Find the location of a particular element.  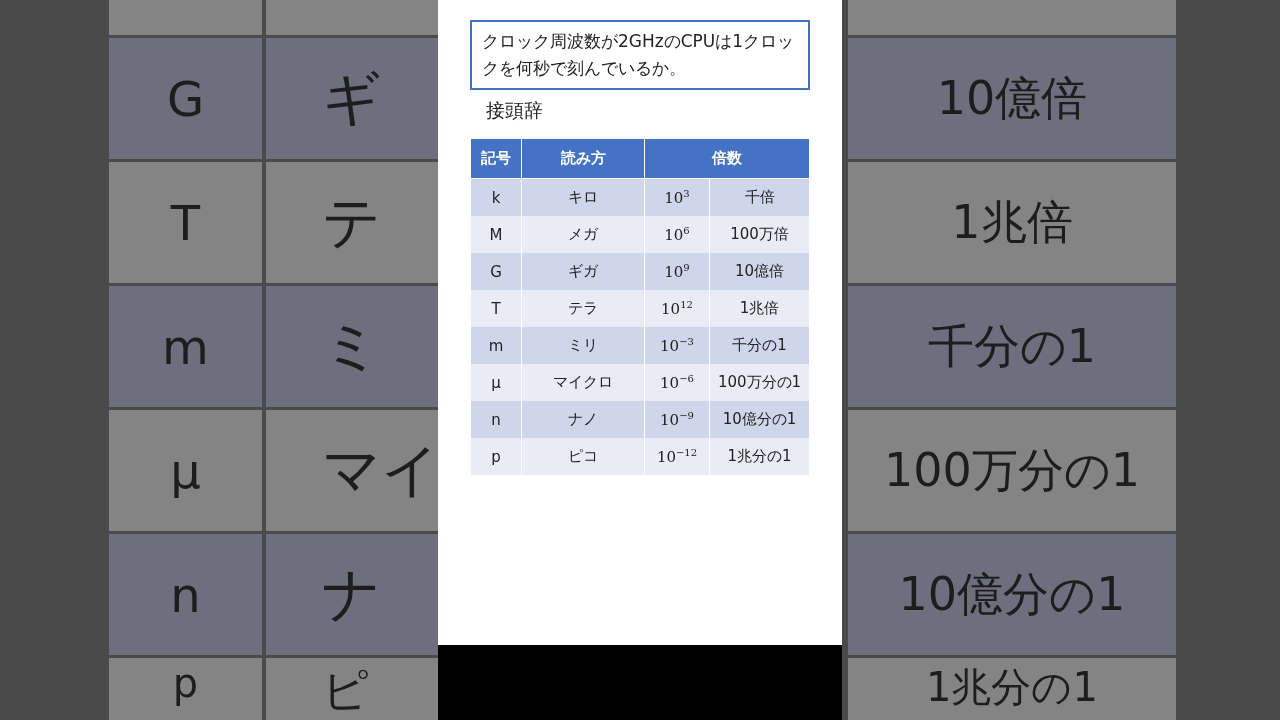

table-cell: p is located at coordinates (496, 457).